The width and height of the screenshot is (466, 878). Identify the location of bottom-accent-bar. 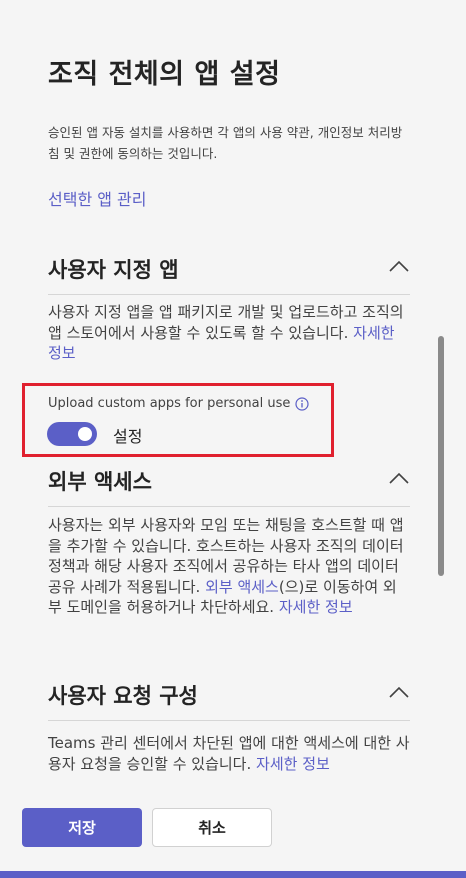
(233, 874).